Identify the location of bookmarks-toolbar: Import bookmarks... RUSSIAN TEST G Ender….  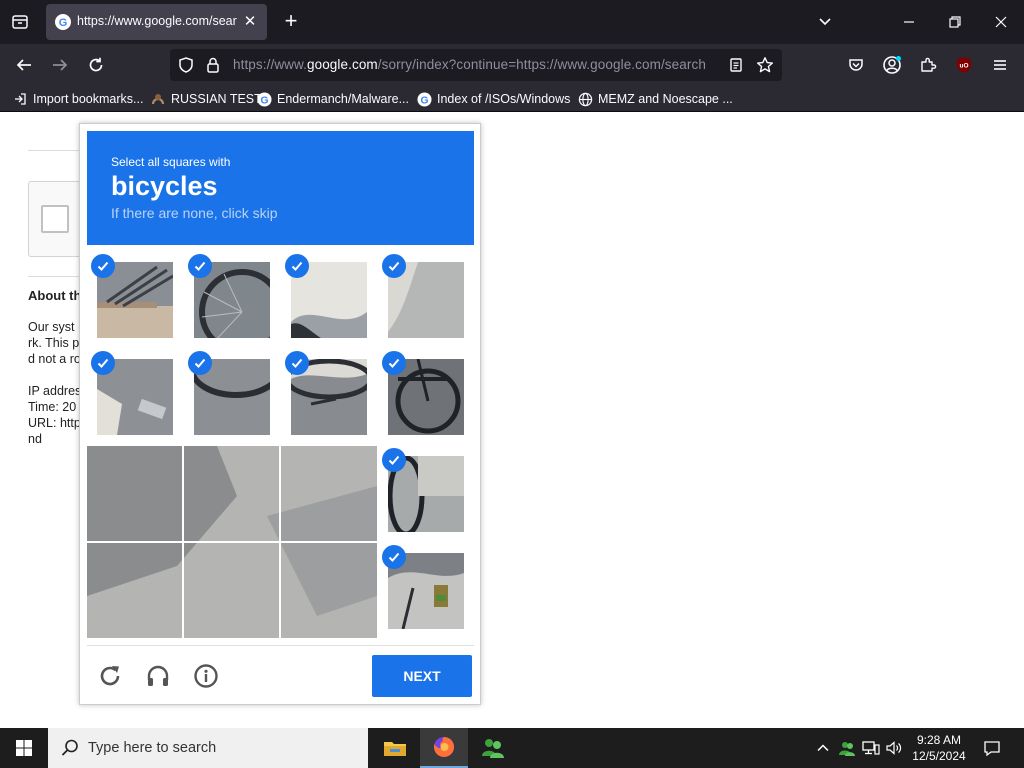
(512, 99).